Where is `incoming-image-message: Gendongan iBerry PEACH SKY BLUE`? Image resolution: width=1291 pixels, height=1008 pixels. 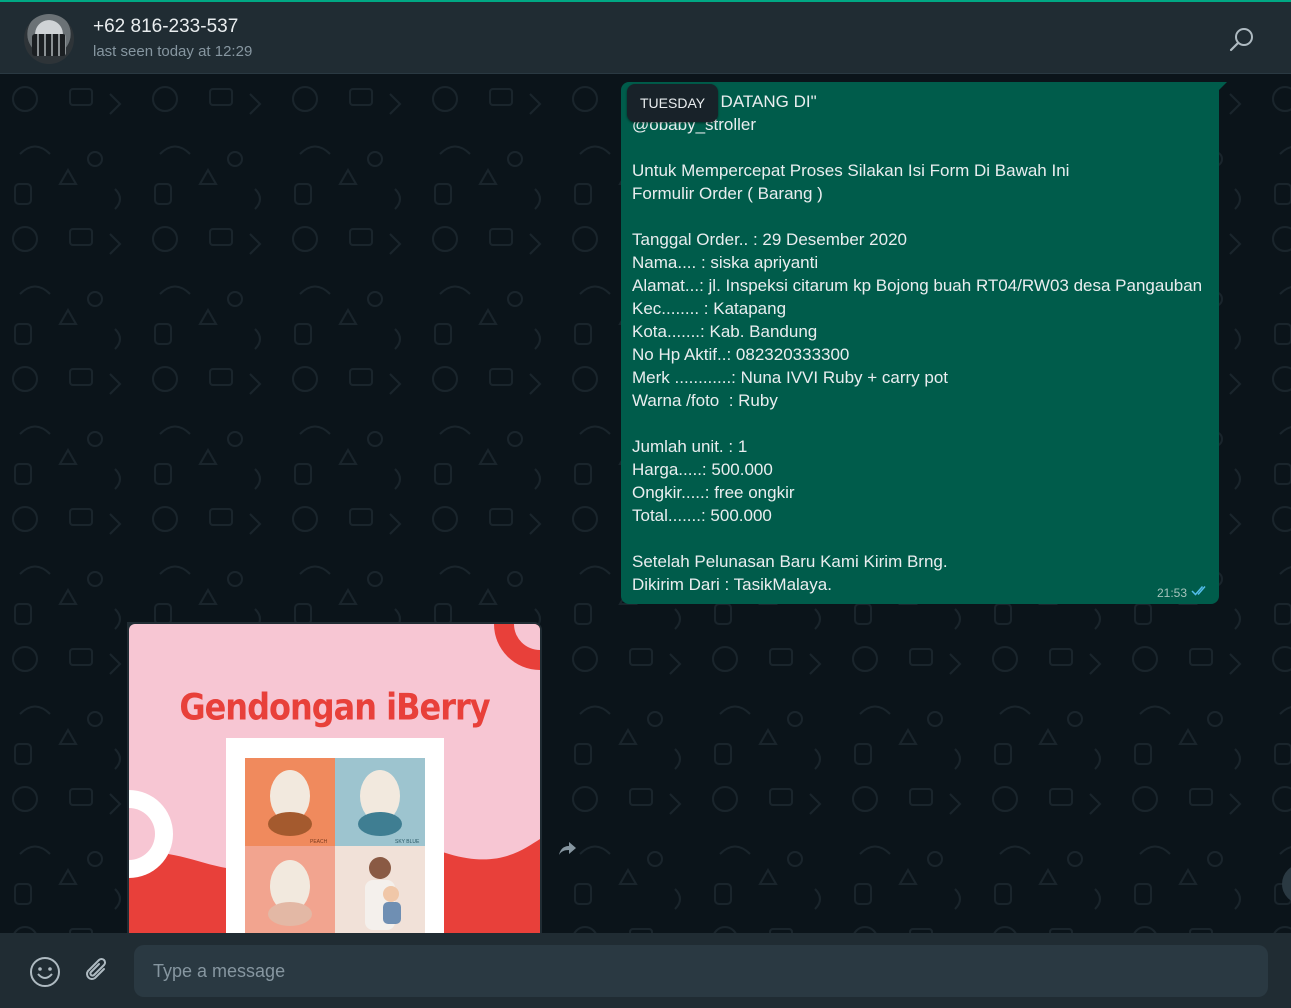 incoming-image-message: Gendongan iBerry PEACH SKY BLUE is located at coordinates (334, 777).